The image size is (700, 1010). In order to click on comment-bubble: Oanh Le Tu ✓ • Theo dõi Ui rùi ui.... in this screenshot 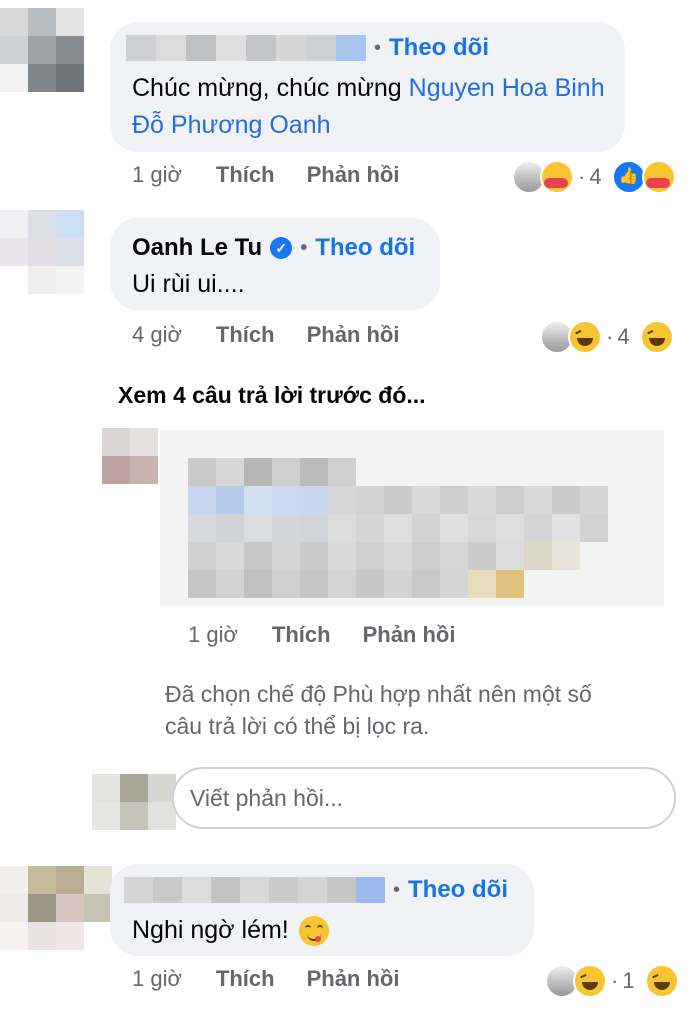, I will do `click(275, 264)`.